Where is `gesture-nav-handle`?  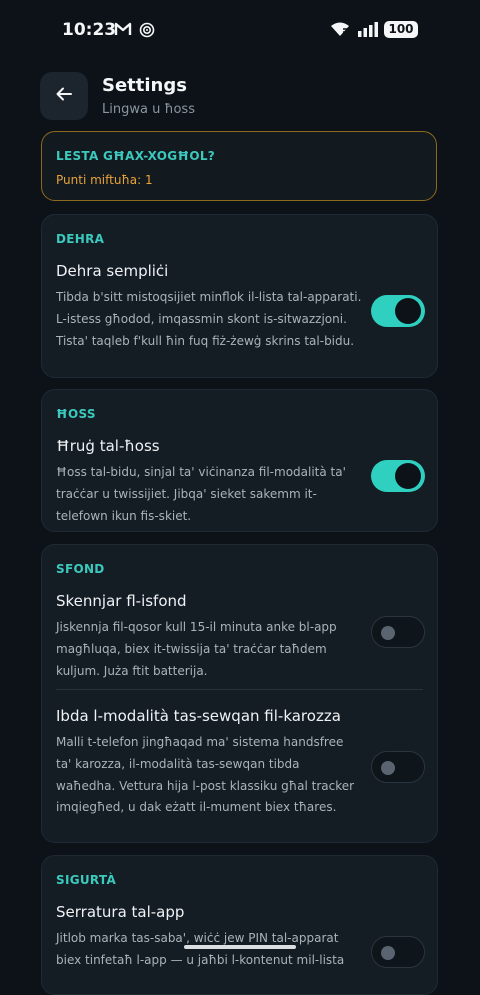
gesture-nav-handle is located at coordinates (240, 947).